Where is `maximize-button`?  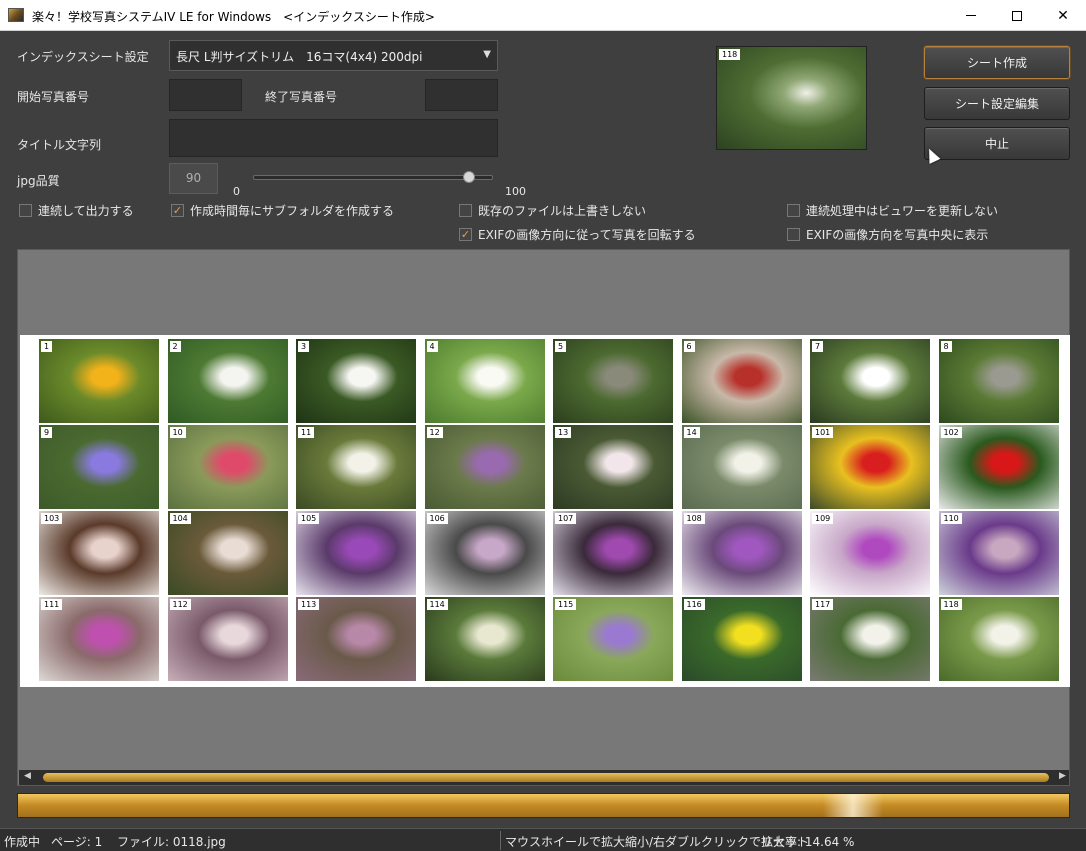
maximize-button is located at coordinates (1017, 15).